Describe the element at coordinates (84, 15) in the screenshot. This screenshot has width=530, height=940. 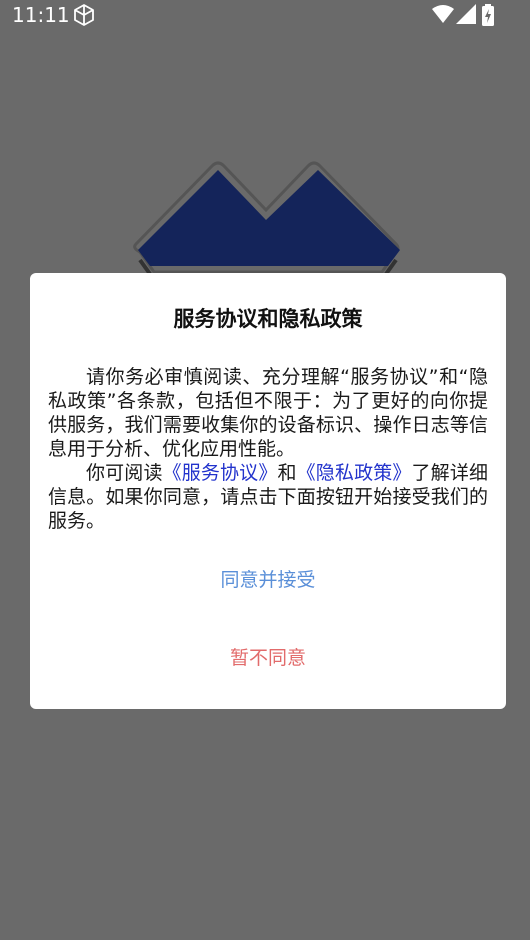
I see `cube-icon` at that location.